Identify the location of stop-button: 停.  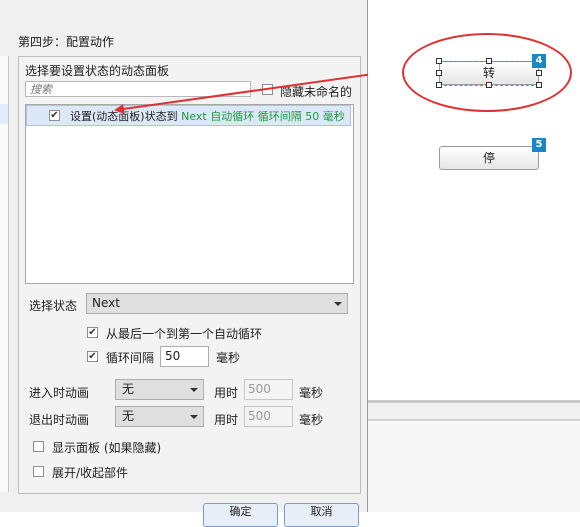
(489, 158).